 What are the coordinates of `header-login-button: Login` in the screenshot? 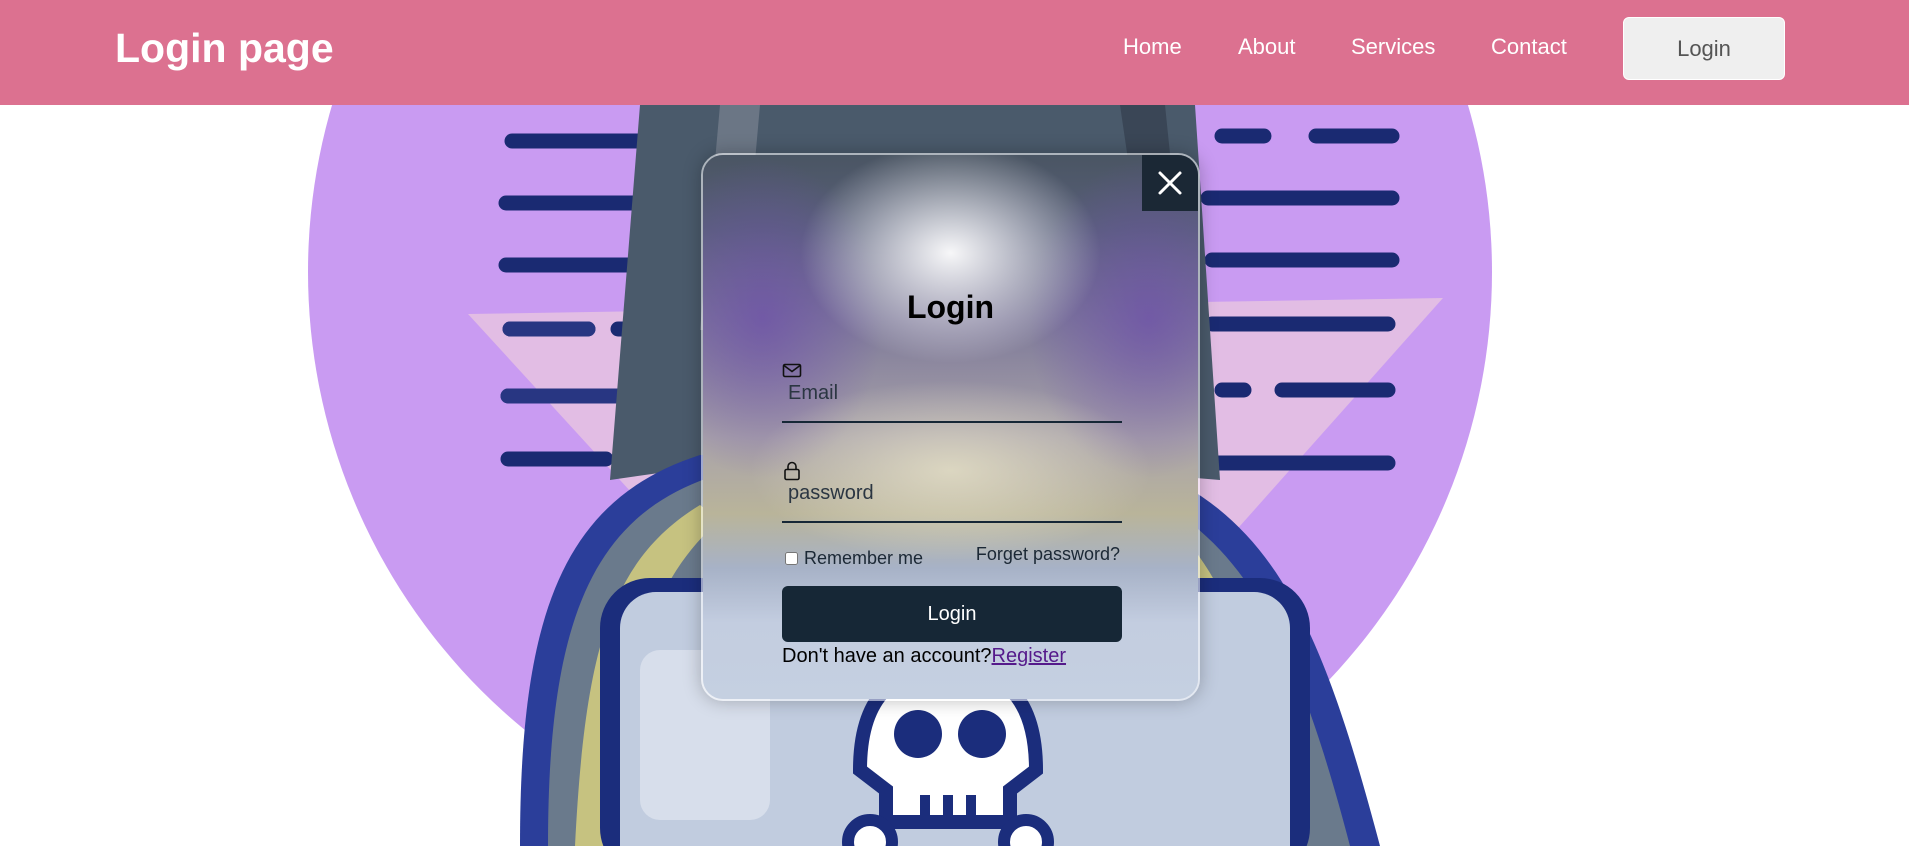 It's located at (1704, 48).